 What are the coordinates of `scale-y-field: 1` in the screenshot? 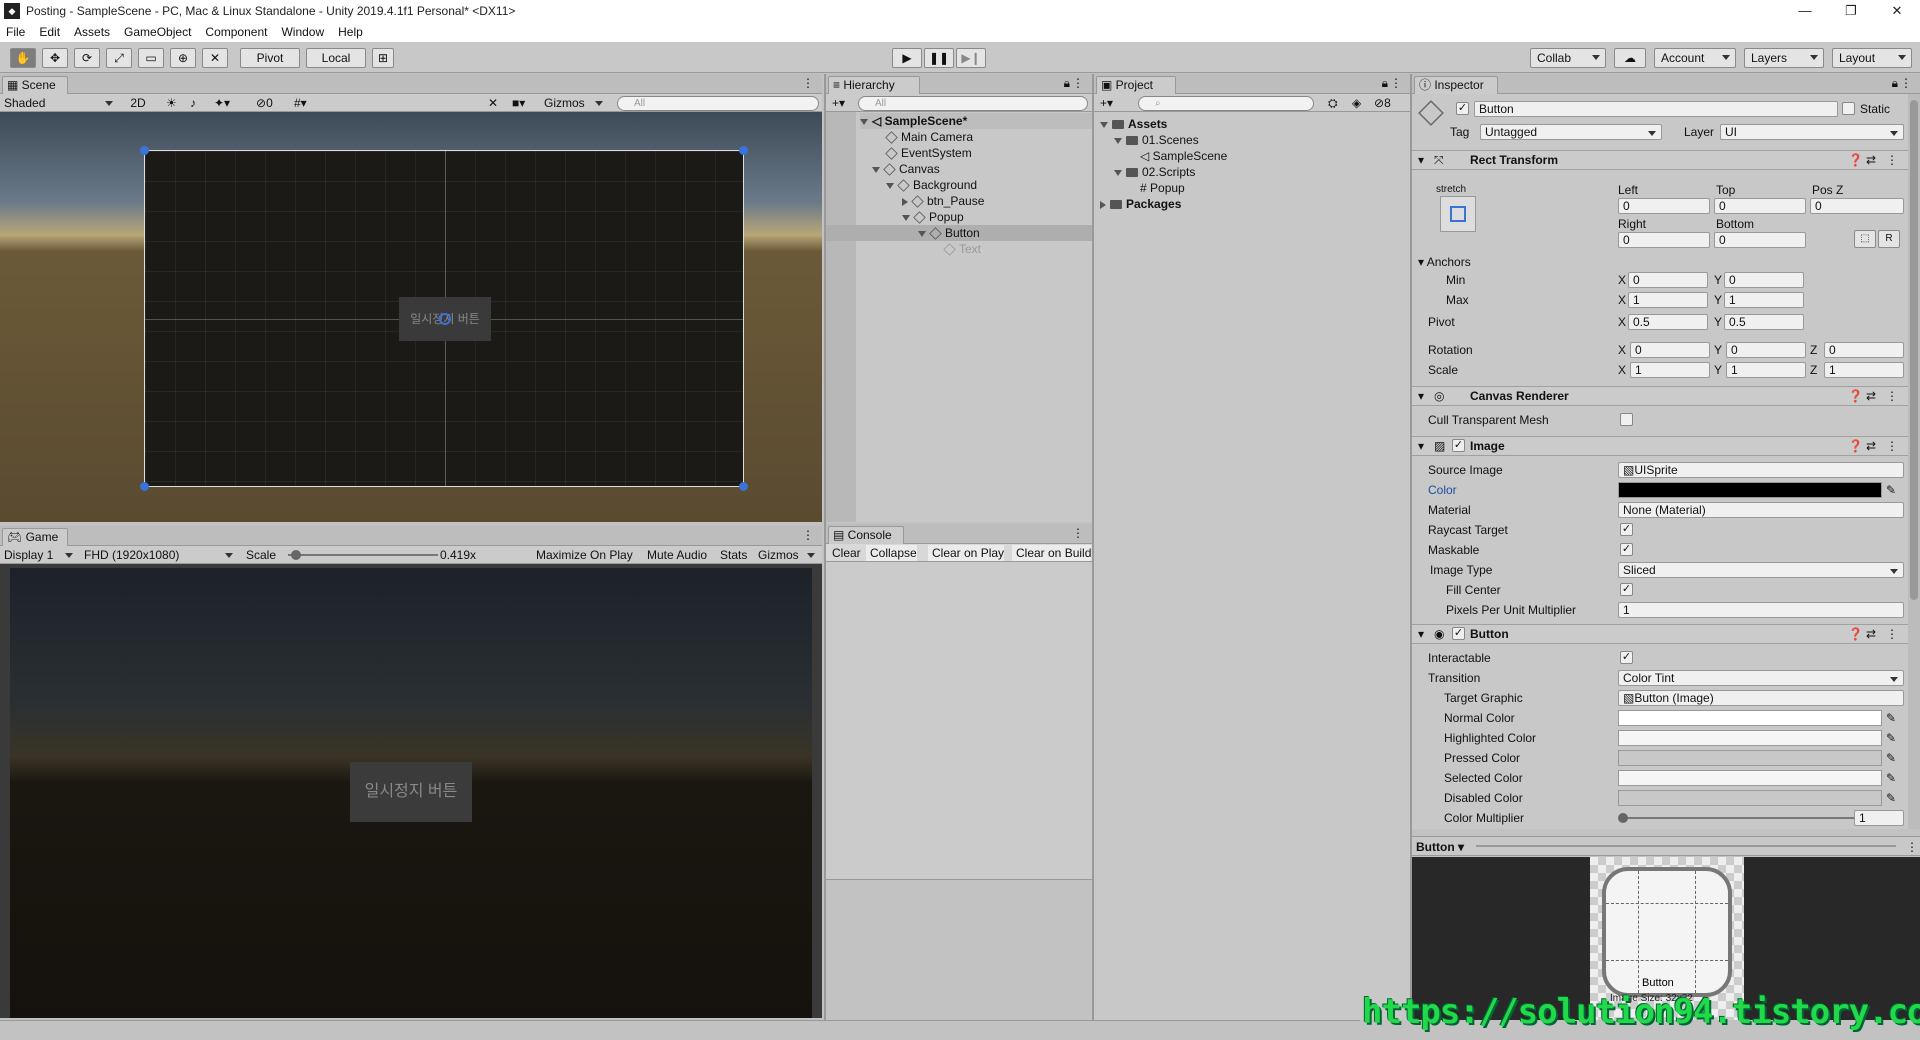 It's located at (1766, 370).